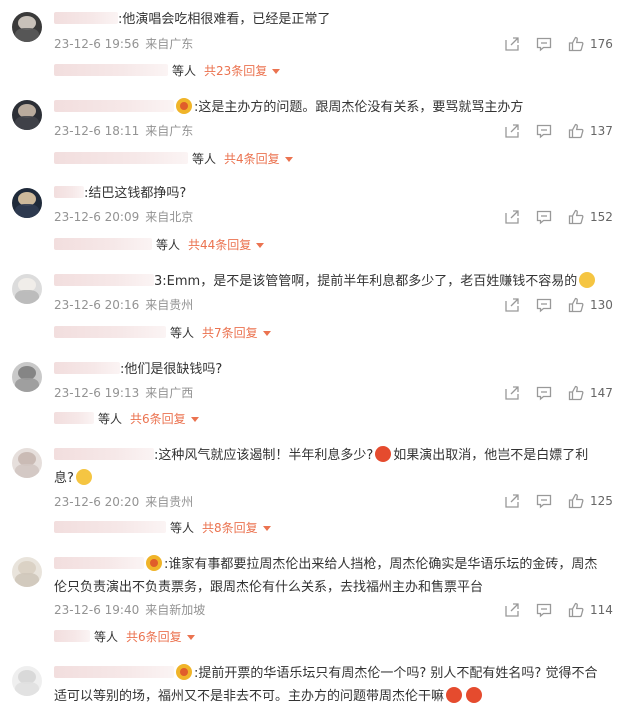  What do you see at coordinates (561, 44) in the screenshot?
I see `comment-actions: 176` at bounding box center [561, 44].